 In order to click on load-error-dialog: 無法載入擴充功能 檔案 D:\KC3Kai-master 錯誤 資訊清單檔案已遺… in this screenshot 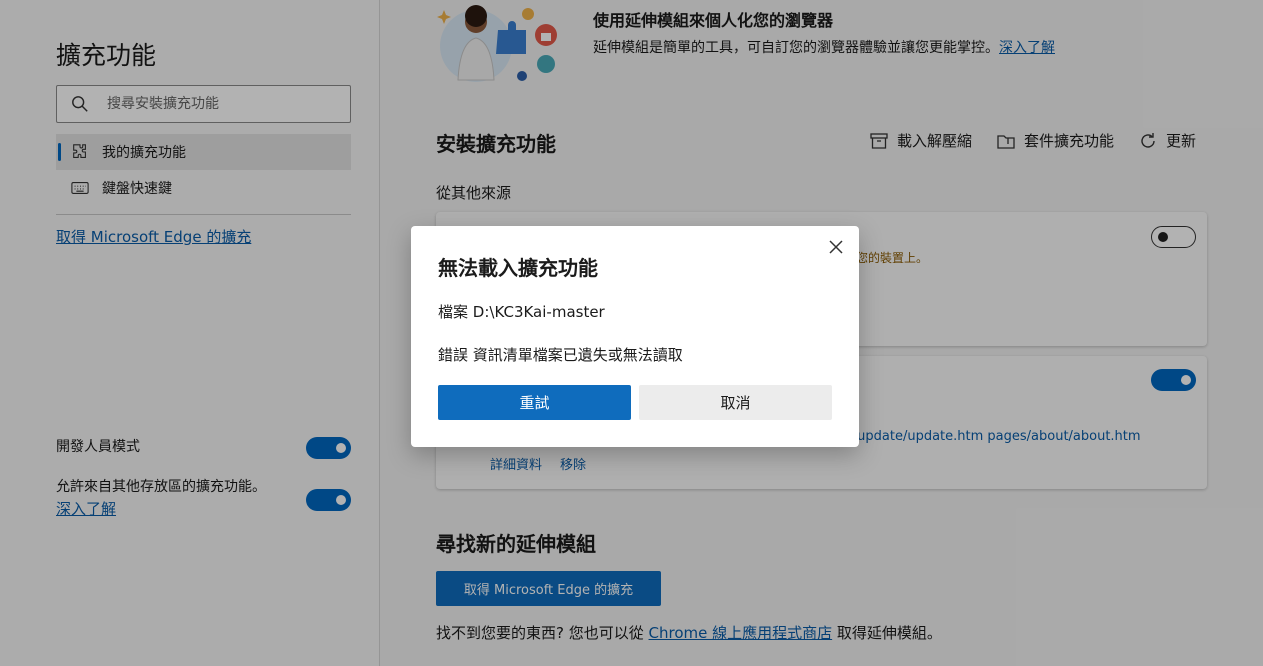, I will do `click(635, 336)`.